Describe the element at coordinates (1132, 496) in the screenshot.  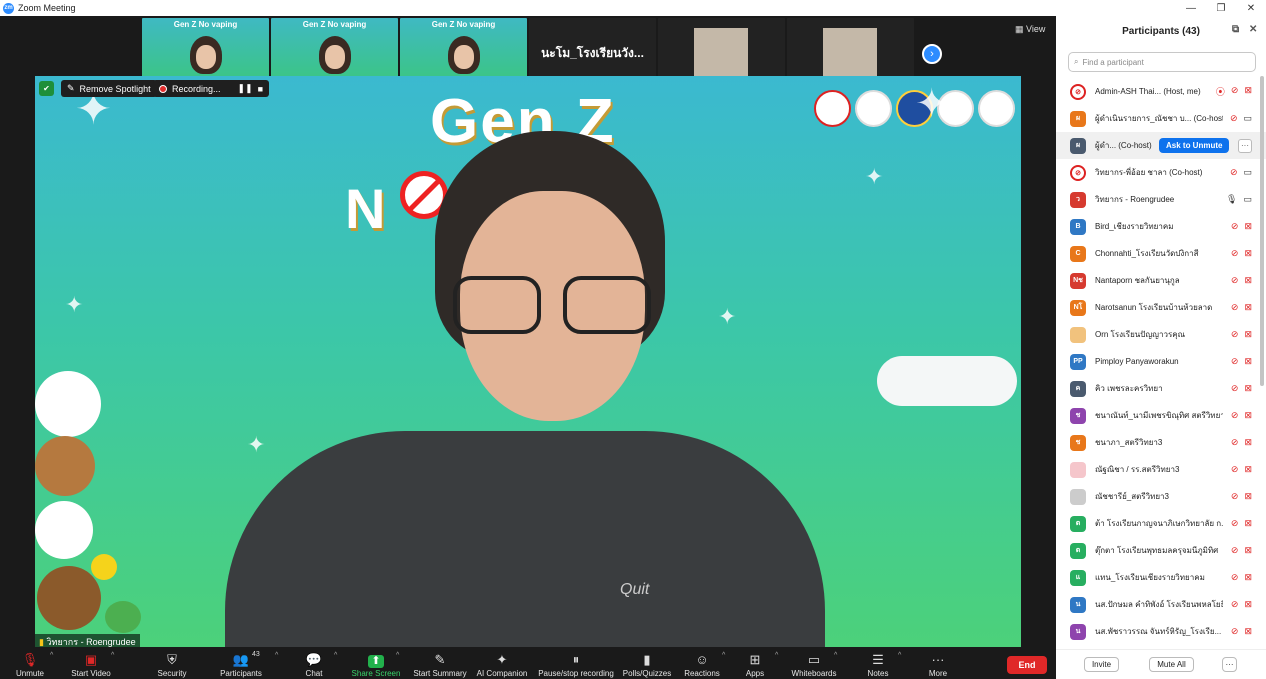
I see `participant-name: ณัชชารีย์_สตรีวิทยา3` at that location.